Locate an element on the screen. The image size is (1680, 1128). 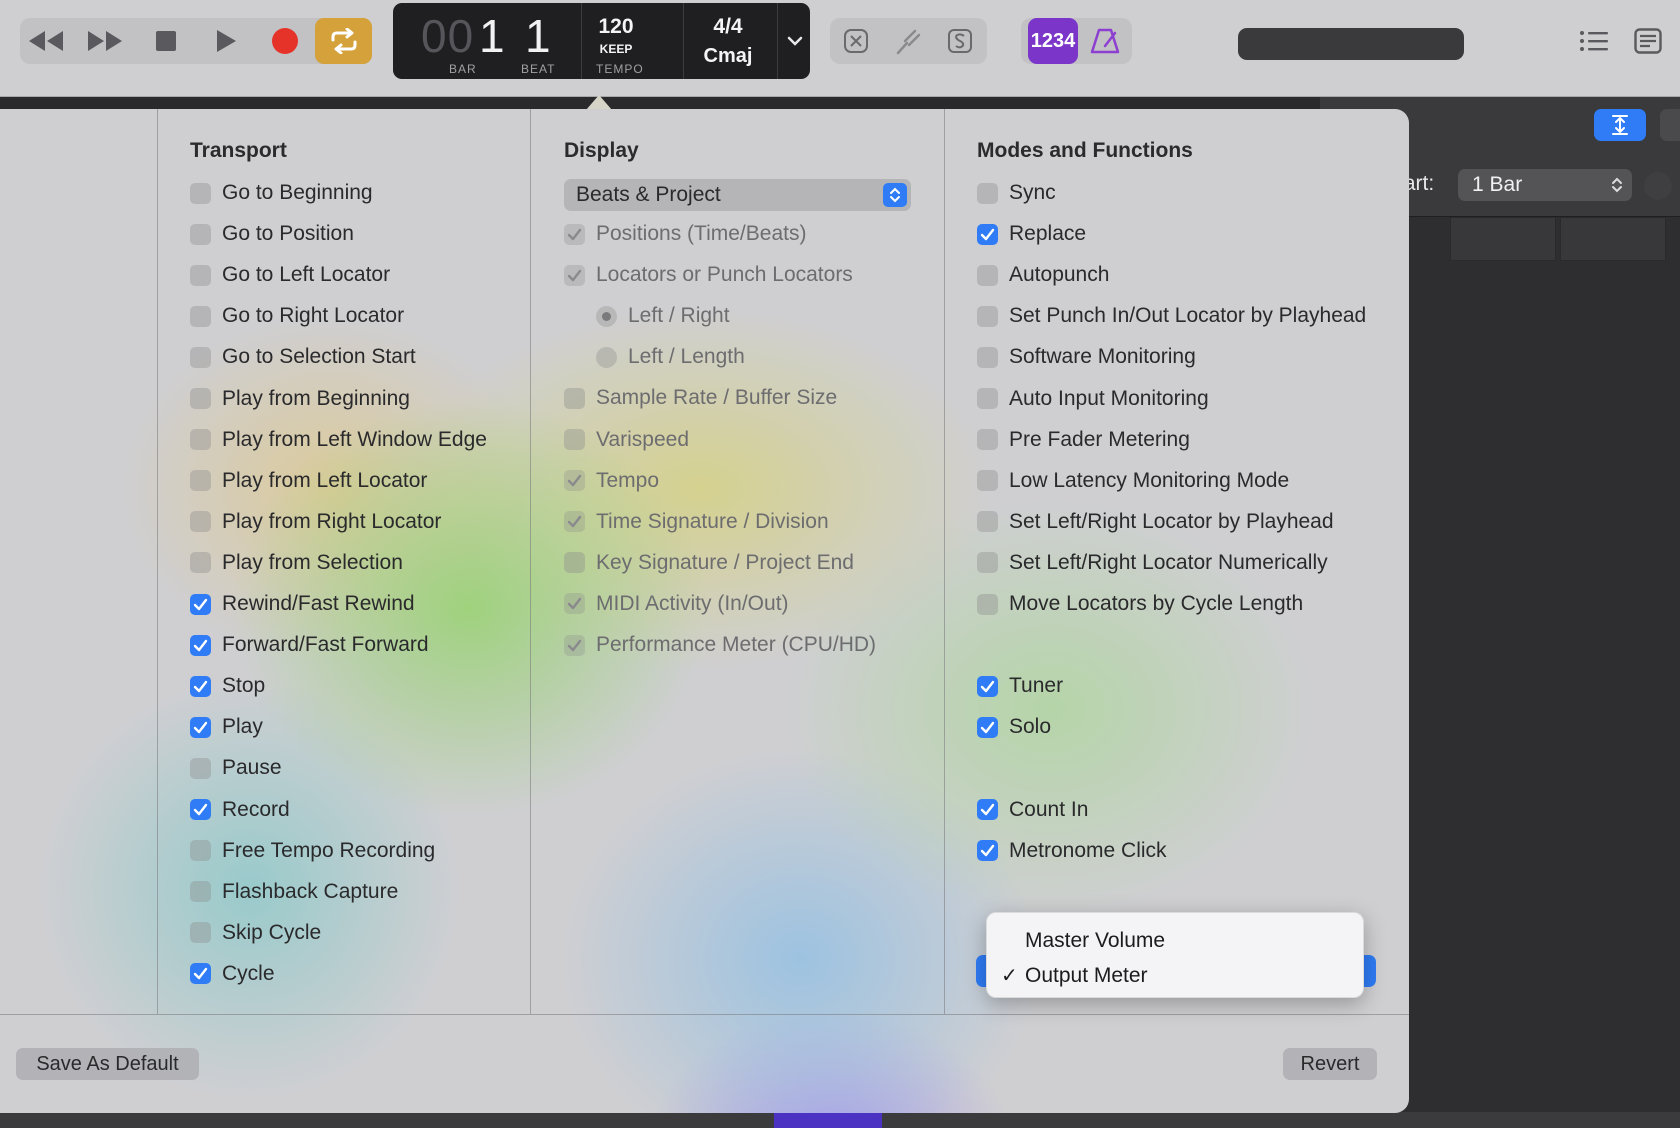
option-set-left-right-locator-by-playhead: Set Left/Right Locator by Playhead is located at coordinates (1155, 522).